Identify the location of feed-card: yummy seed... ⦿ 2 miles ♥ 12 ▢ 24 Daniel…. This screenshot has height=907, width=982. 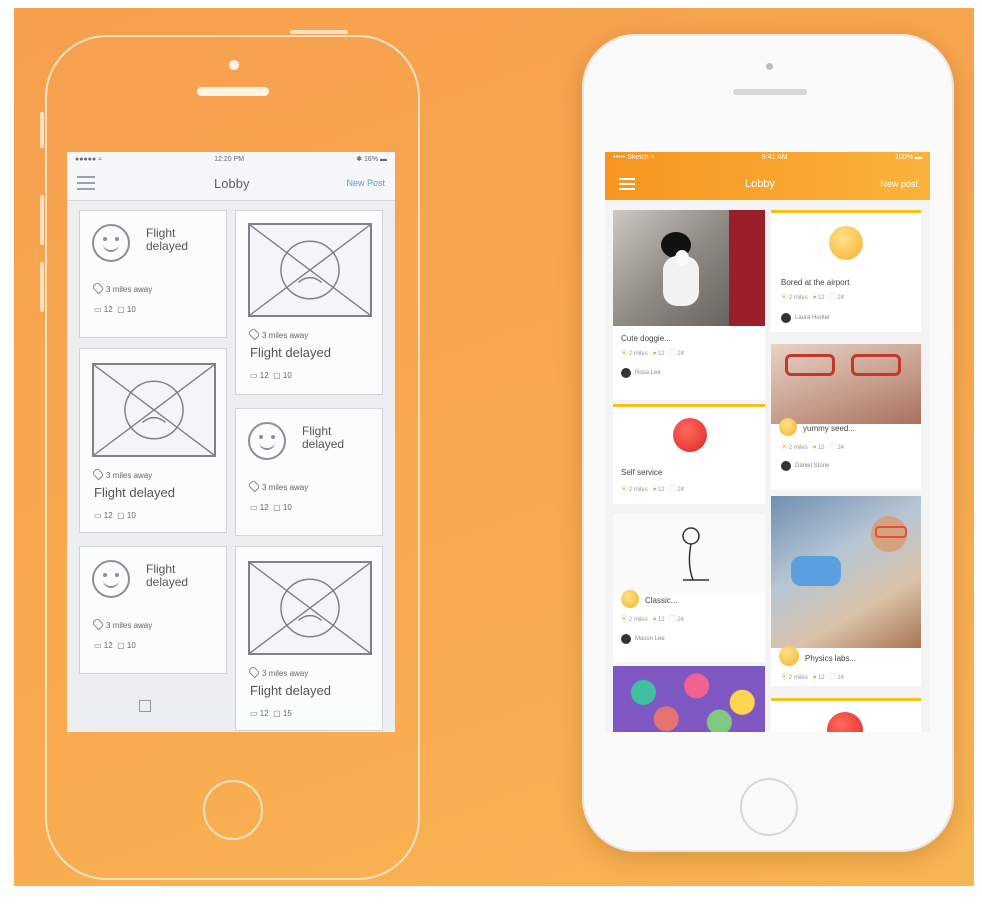
(846, 417).